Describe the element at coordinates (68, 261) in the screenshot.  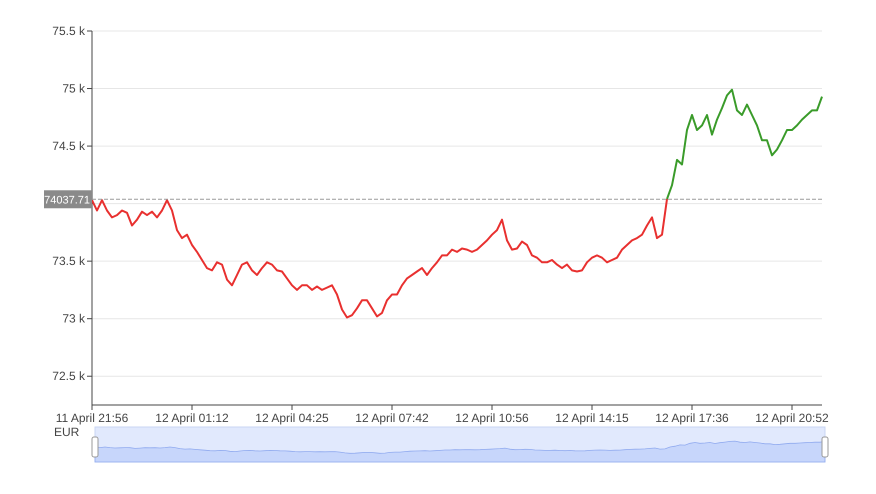
I see `y-axis-label: 73.5 k` at that location.